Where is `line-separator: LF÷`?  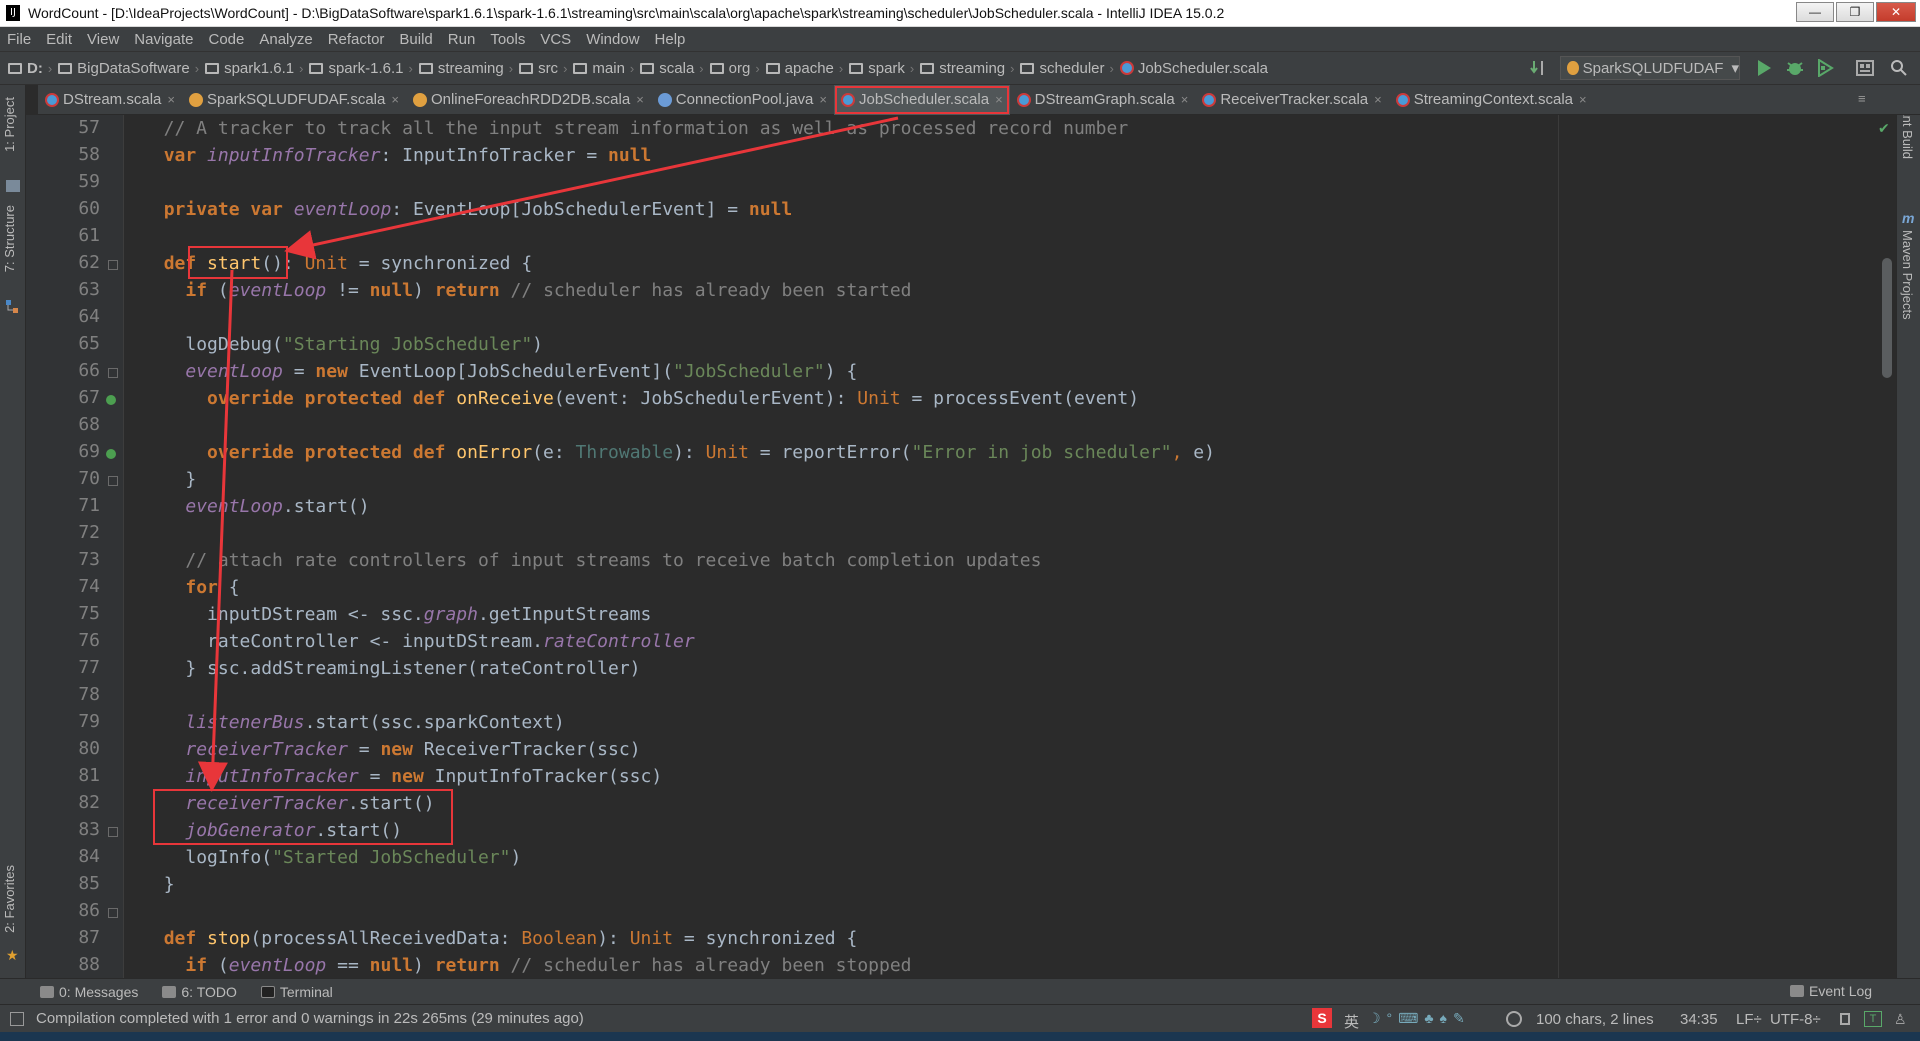
line-separator: LF÷ is located at coordinates (1749, 1019).